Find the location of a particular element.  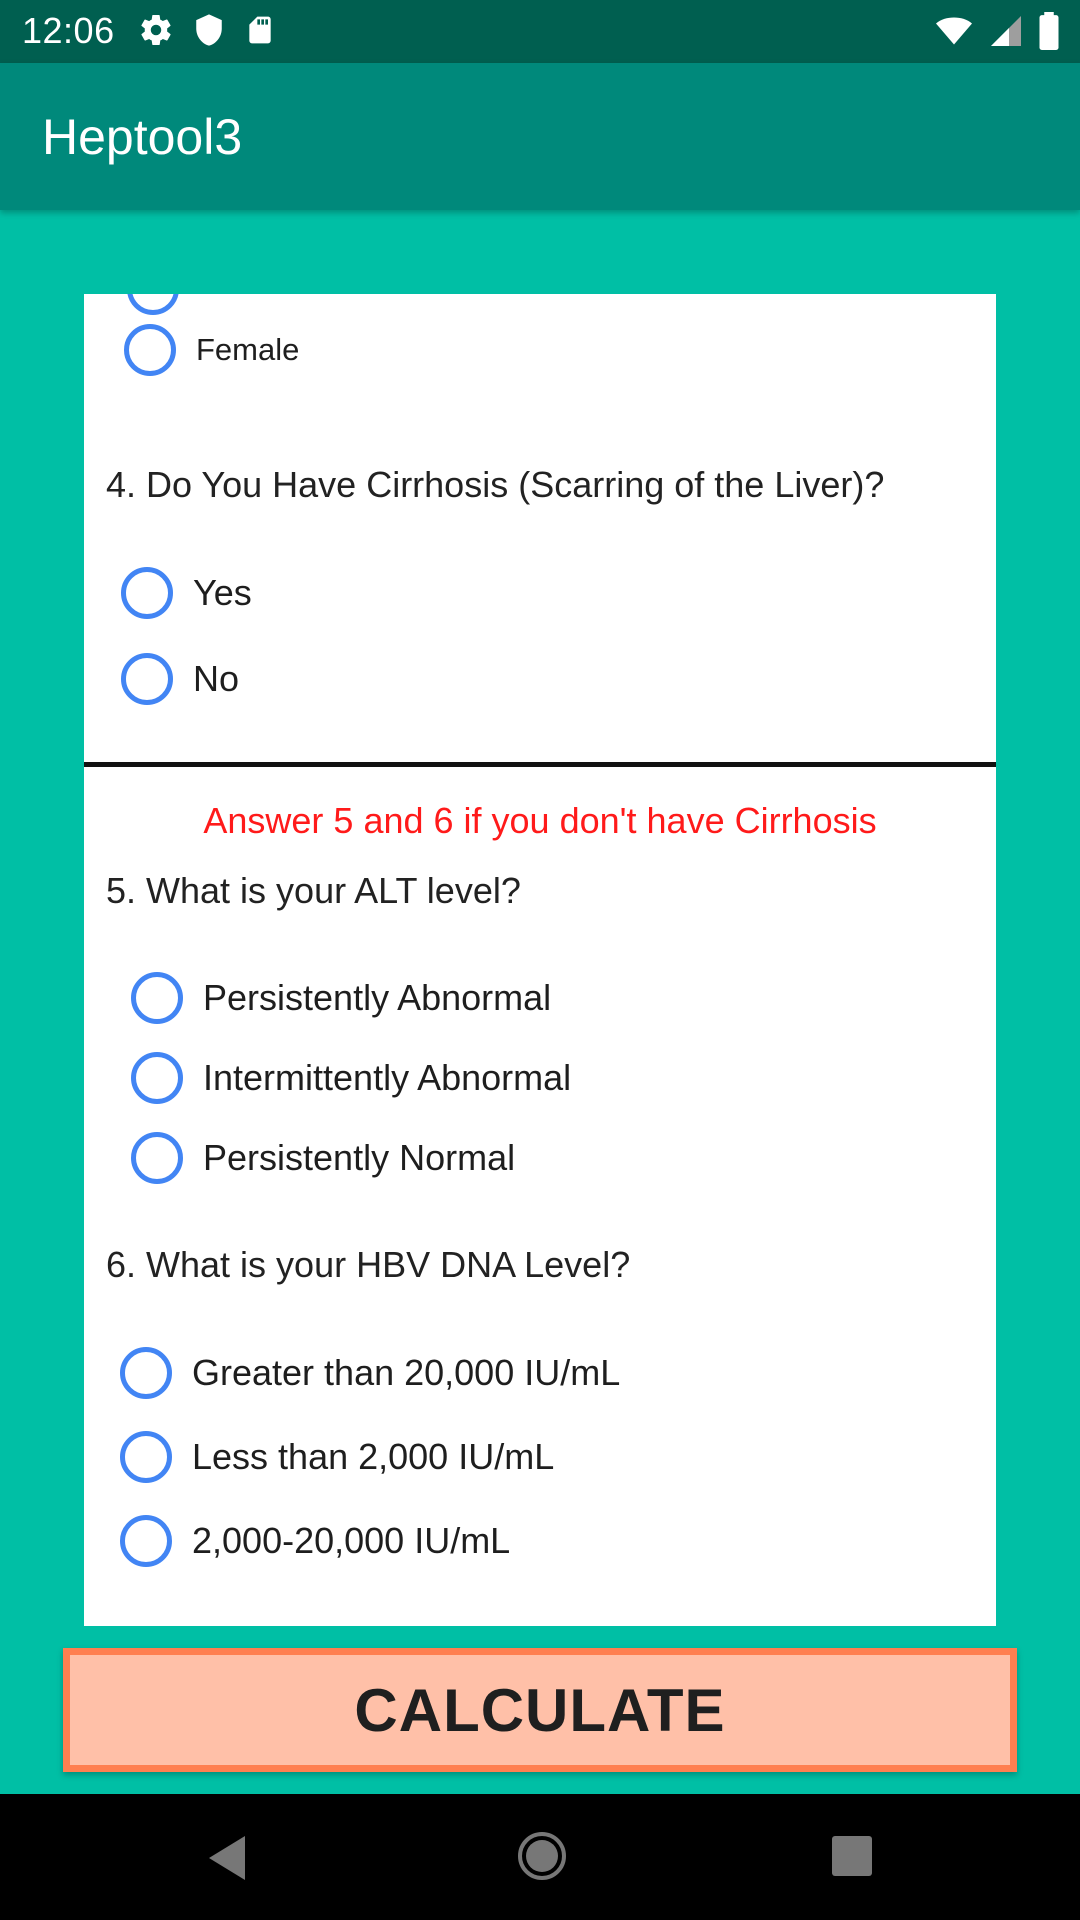

radio-alt-intermittently-abnormal: Intermittently Abnormal is located at coordinates (351, 1078).